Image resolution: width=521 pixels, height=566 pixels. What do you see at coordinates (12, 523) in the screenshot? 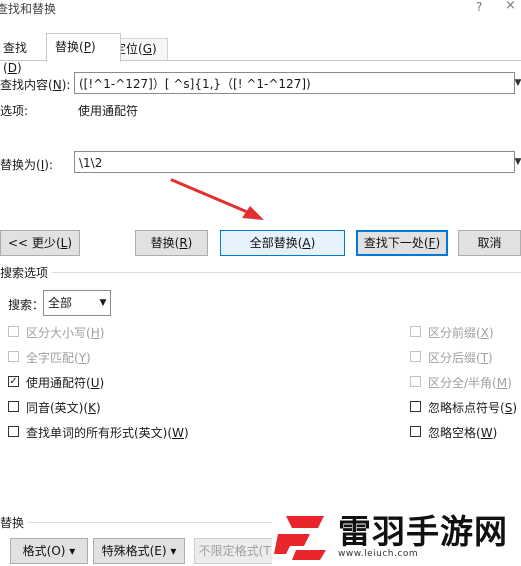
I see `replace-group-title: 替换` at bounding box center [12, 523].